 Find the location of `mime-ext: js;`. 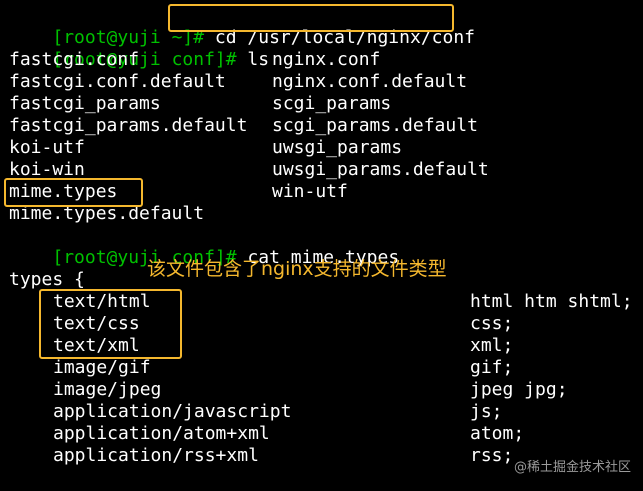

mime-ext: js; is located at coordinates (486, 411).